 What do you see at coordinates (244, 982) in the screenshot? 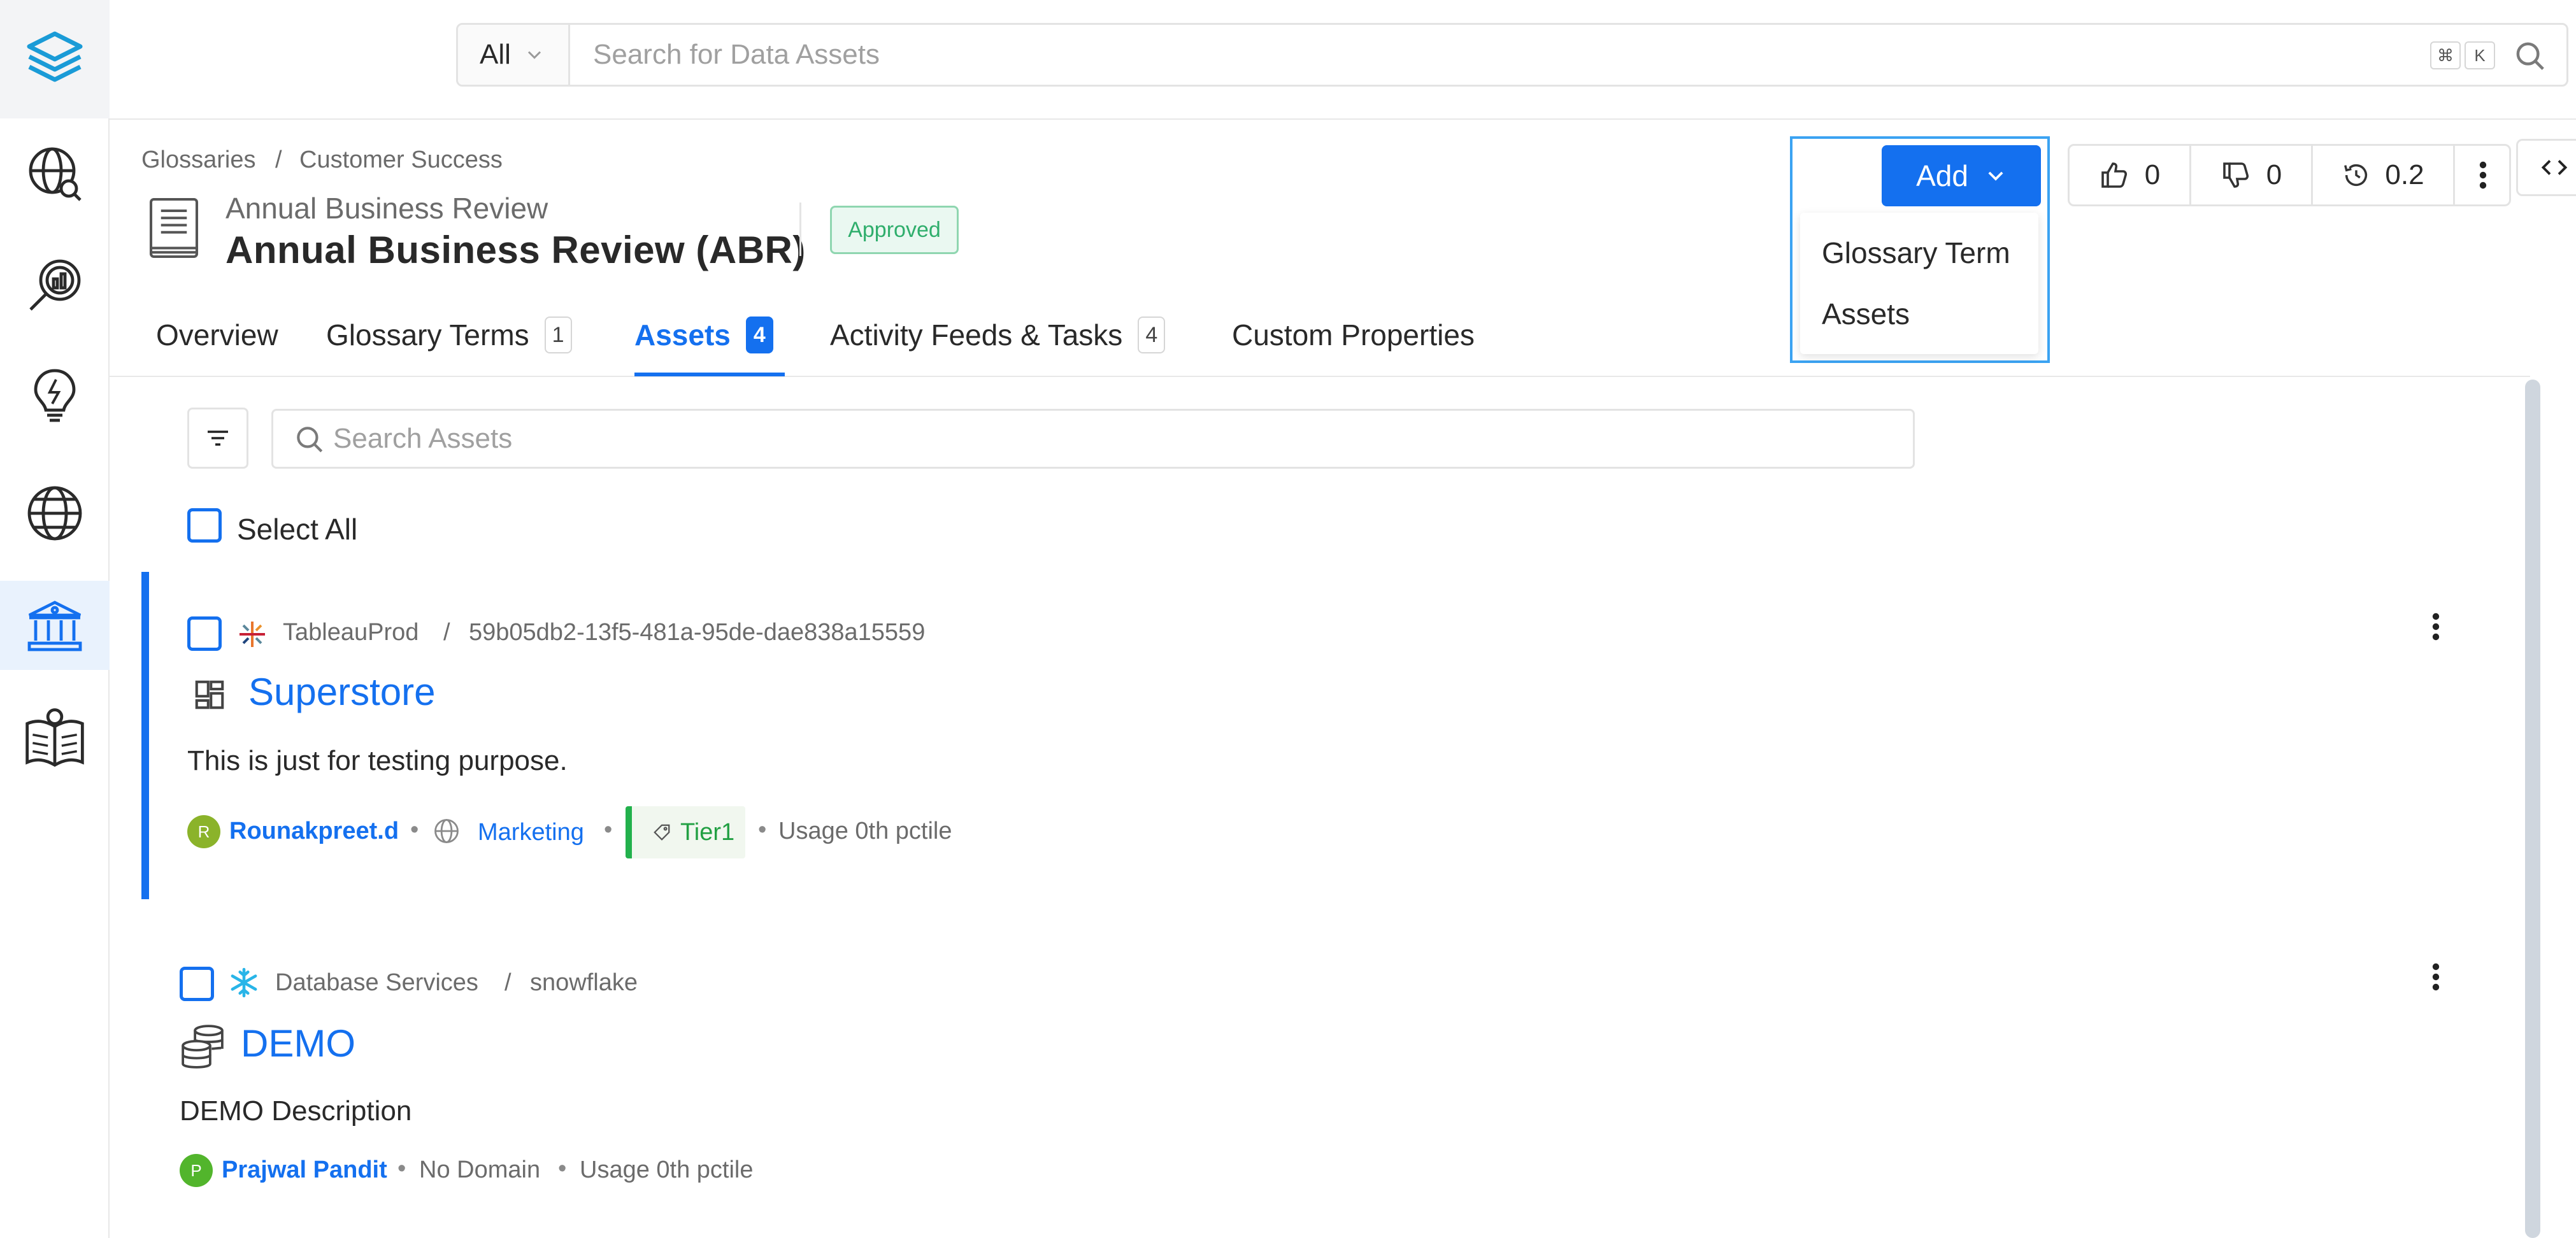
I see `snowflake-icon` at bounding box center [244, 982].